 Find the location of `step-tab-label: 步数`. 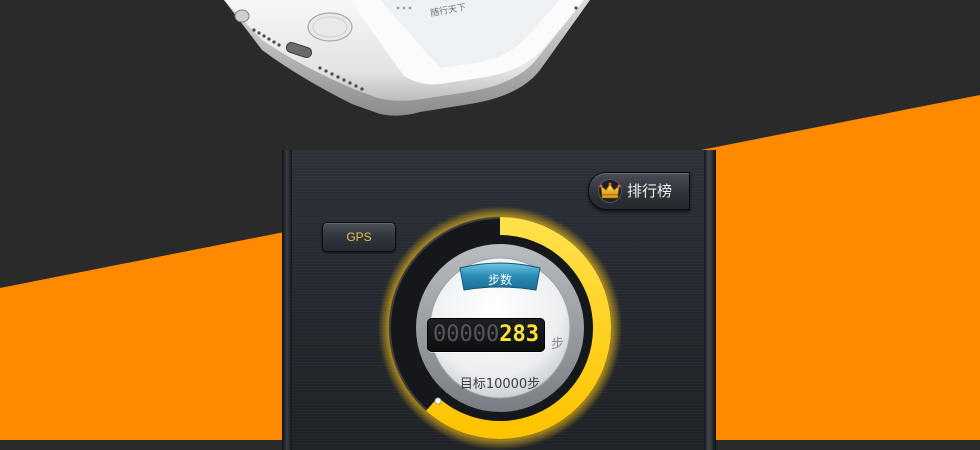

step-tab-label: 步数 is located at coordinates (499, 280).